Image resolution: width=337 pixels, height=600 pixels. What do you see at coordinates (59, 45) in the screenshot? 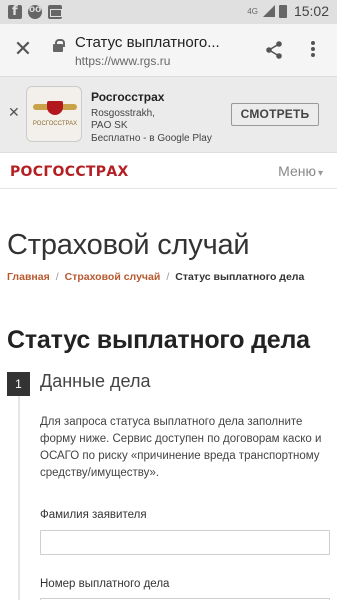
I see `lock-icon` at bounding box center [59, 45].